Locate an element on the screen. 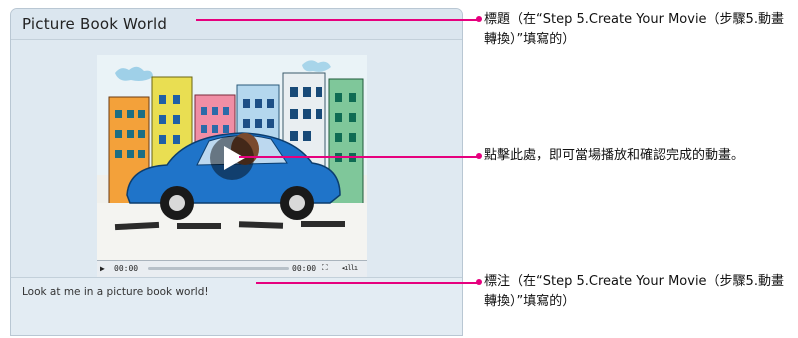 This screenshot has height=338, width=798. player-controls: ▶ 00:00 00:00 ⛶ ◂ıllı is located at coordinates (232, 268).